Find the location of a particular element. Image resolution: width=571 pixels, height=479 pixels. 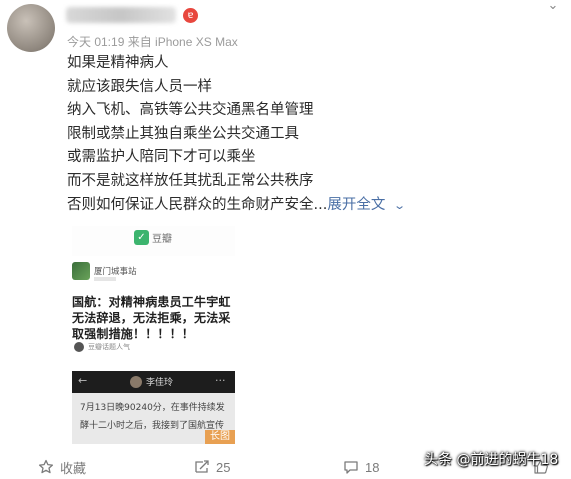

favorite-button: 收藏 is located at coordinates (62, 467).